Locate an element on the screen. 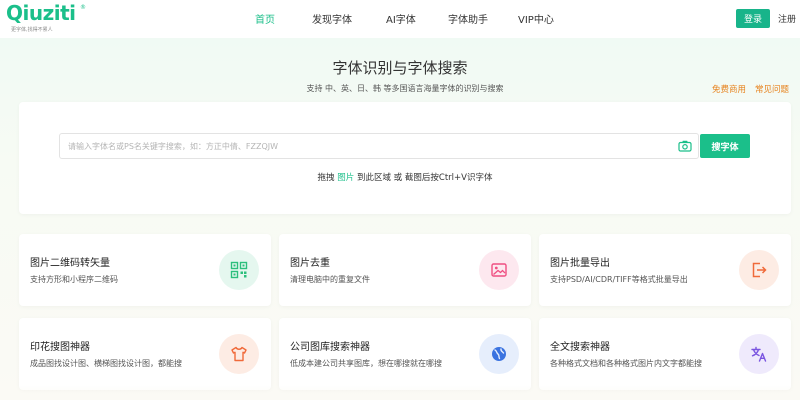 The width and height of the screenshot is (800, 400). tool-desc: 低成本建公司共享图库，想在哪搜就在哪搜 is located at coordinates (366, 363).